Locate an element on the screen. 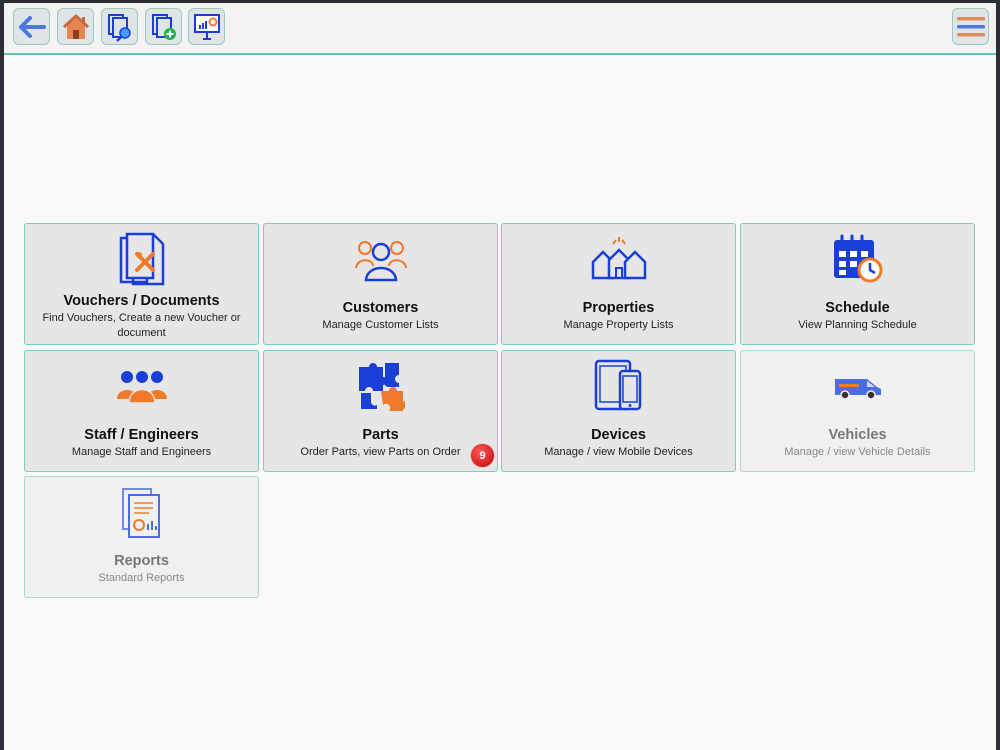 Image resolution: width=1000 pixels, height=750 pixels. tile-subtitle: Manage / view Vehicle Details is located at coordinates (857, 452).